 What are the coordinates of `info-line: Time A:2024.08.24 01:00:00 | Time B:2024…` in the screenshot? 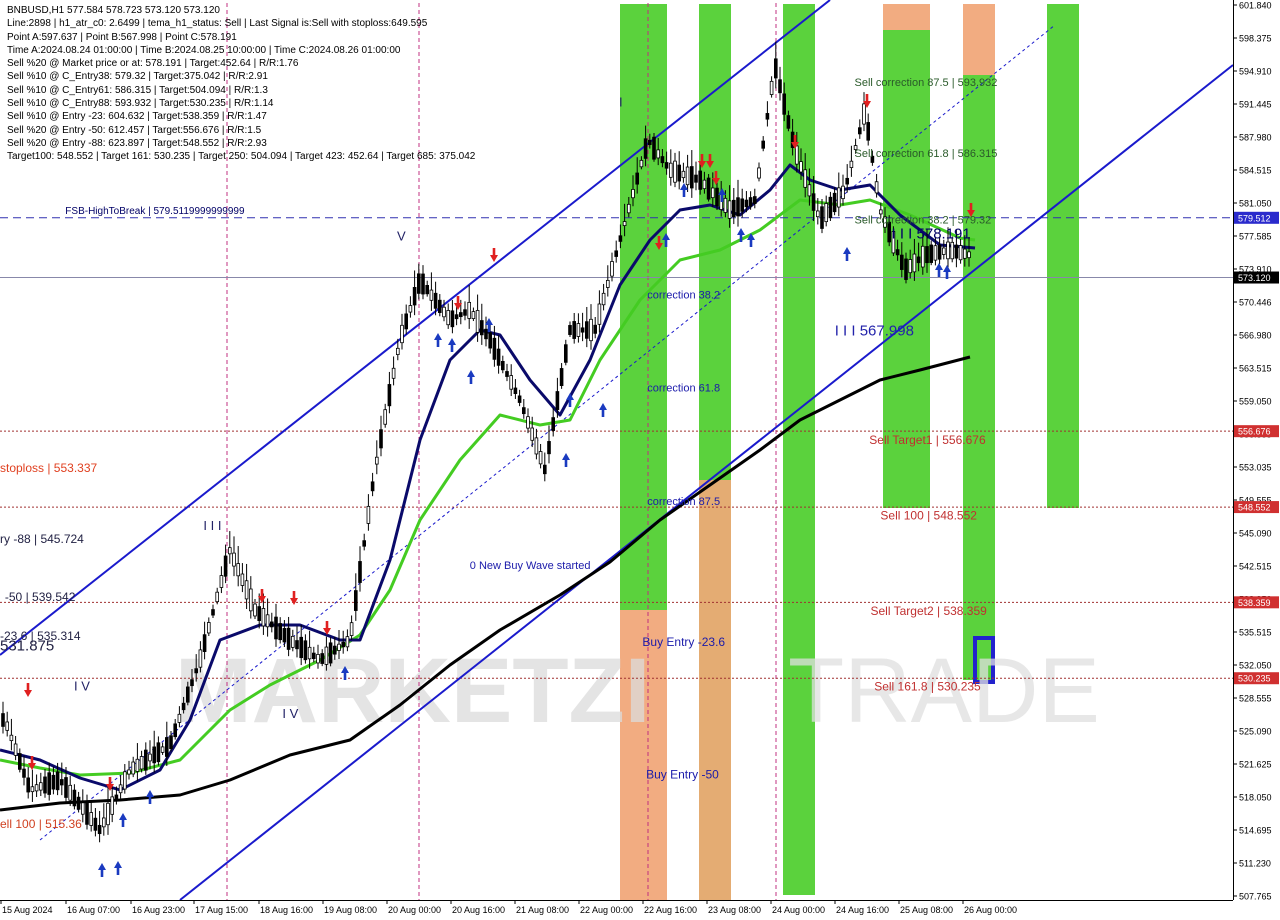 It's located at (204, 50).